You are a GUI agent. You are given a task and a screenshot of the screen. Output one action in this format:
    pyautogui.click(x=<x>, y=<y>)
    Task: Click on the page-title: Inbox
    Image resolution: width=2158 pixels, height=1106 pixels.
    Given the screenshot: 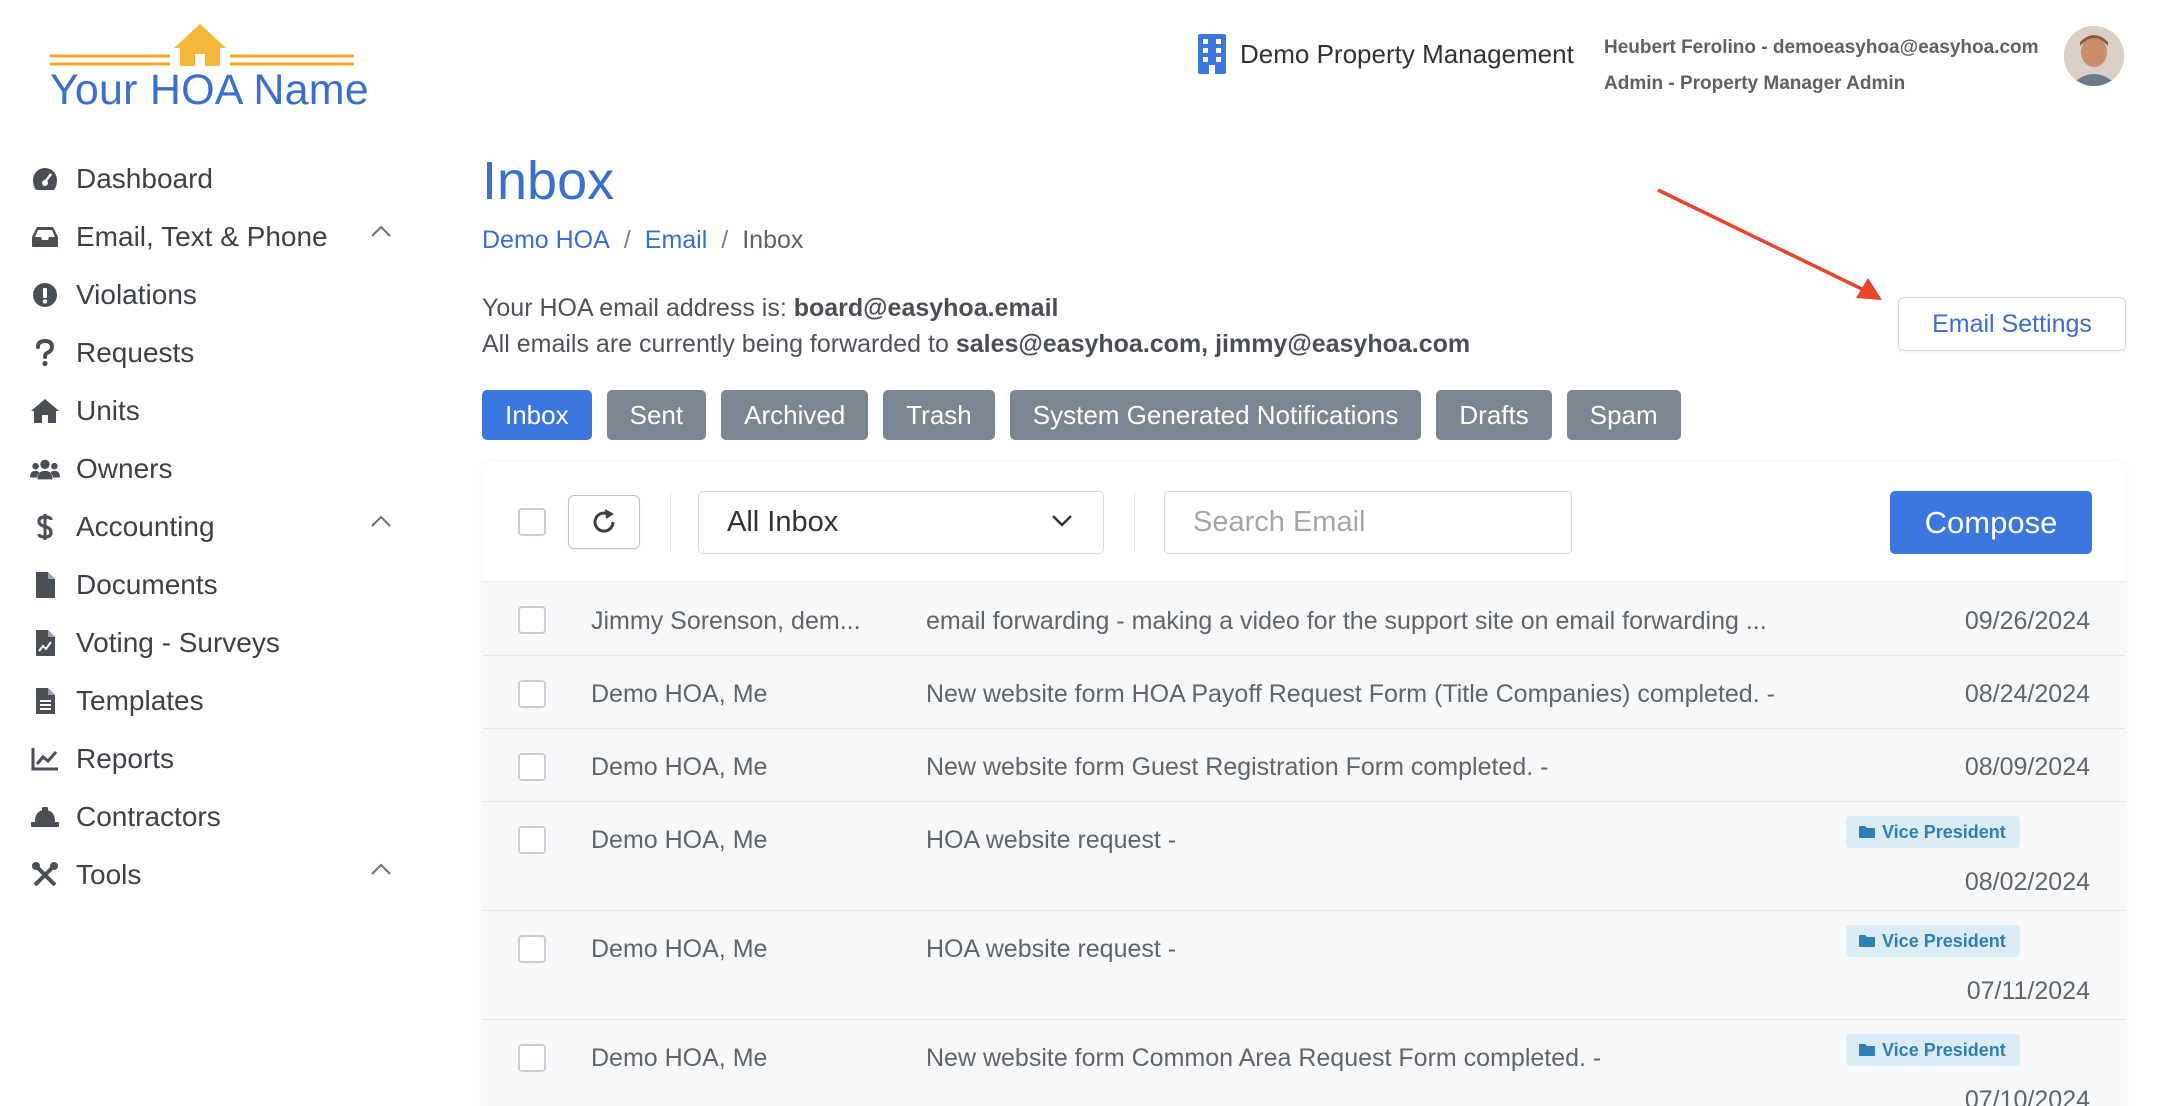 What is the action you would take?
    pyautogui.click(x=548, y=181)
    